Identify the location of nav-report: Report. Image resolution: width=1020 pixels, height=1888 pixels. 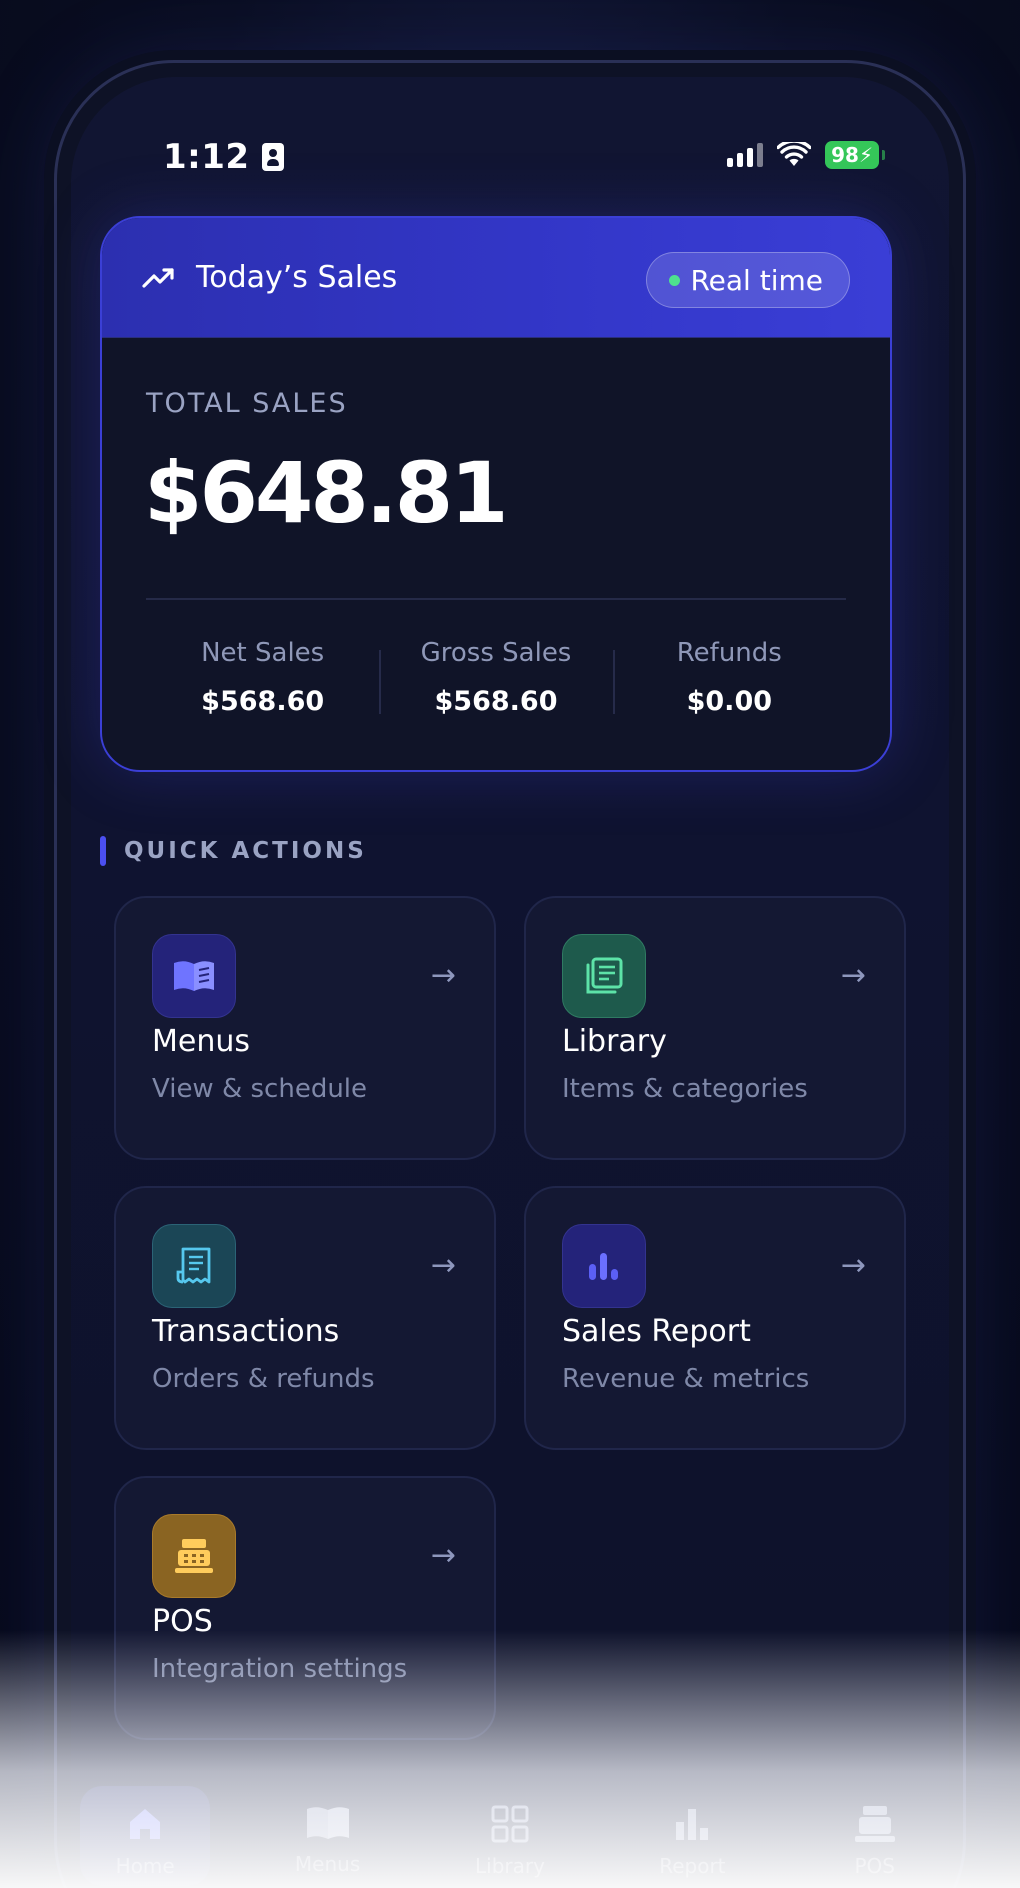
(692, 1832).